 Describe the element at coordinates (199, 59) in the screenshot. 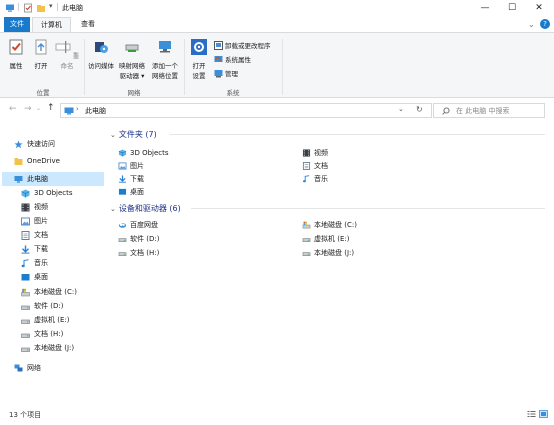

I see `open-settings-button: 打开 设置` at that location.